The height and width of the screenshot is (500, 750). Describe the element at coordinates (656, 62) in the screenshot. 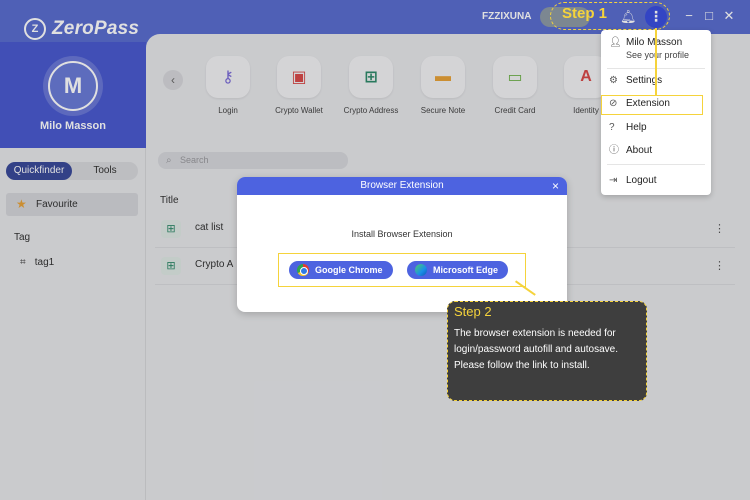

I see `step1-connector` at that location.